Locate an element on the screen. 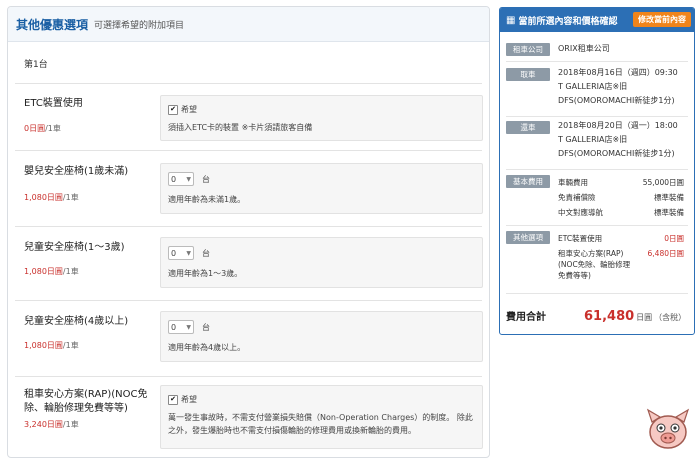  option-child-seat-1-3: 兒童安全座椅(1～3歲) 1,080日圓/1車 0 ▼ 台 適用年齡為1～3歲。 is located at coordinates (249, 263).